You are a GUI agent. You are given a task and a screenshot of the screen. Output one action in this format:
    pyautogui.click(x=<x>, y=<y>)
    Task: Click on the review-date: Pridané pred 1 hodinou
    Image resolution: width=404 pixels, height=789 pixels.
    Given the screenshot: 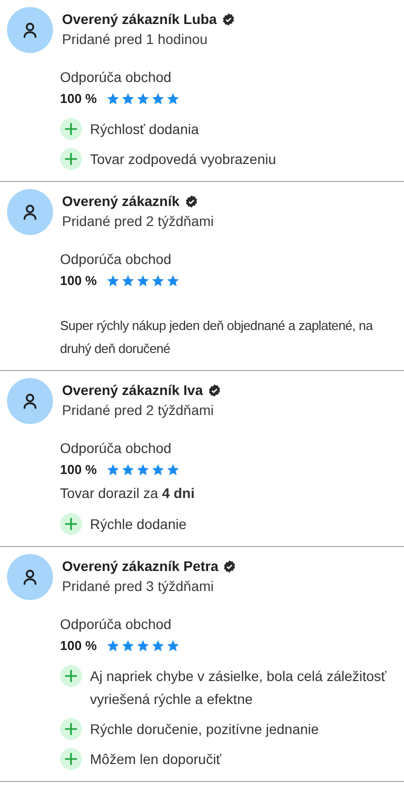 What is the action you would take?
    pyautogui.click(x=135, y=39)
    